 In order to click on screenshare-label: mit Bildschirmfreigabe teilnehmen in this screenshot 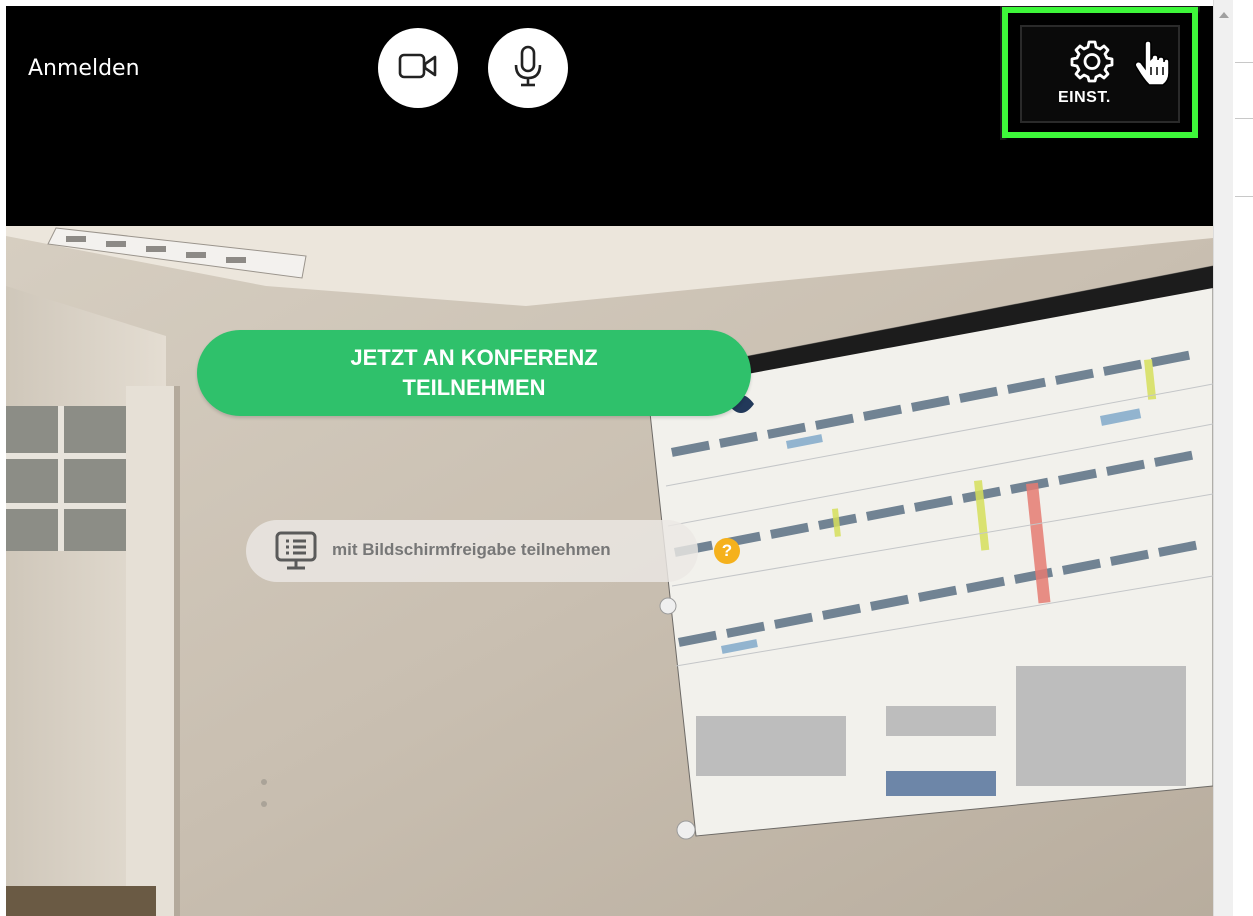, I will do `click(471, 549)`.